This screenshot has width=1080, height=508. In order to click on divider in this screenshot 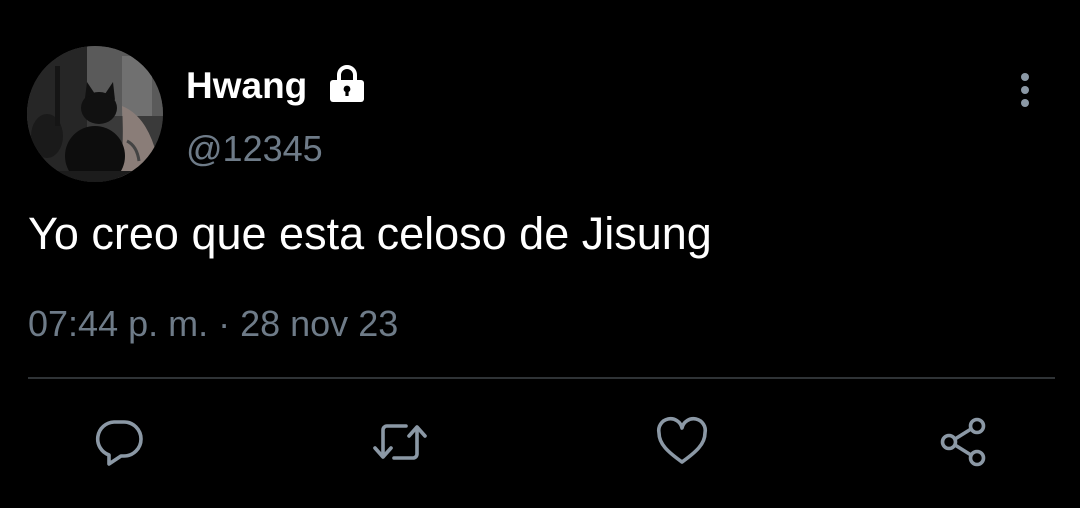, I will do `click(541, 378)`.